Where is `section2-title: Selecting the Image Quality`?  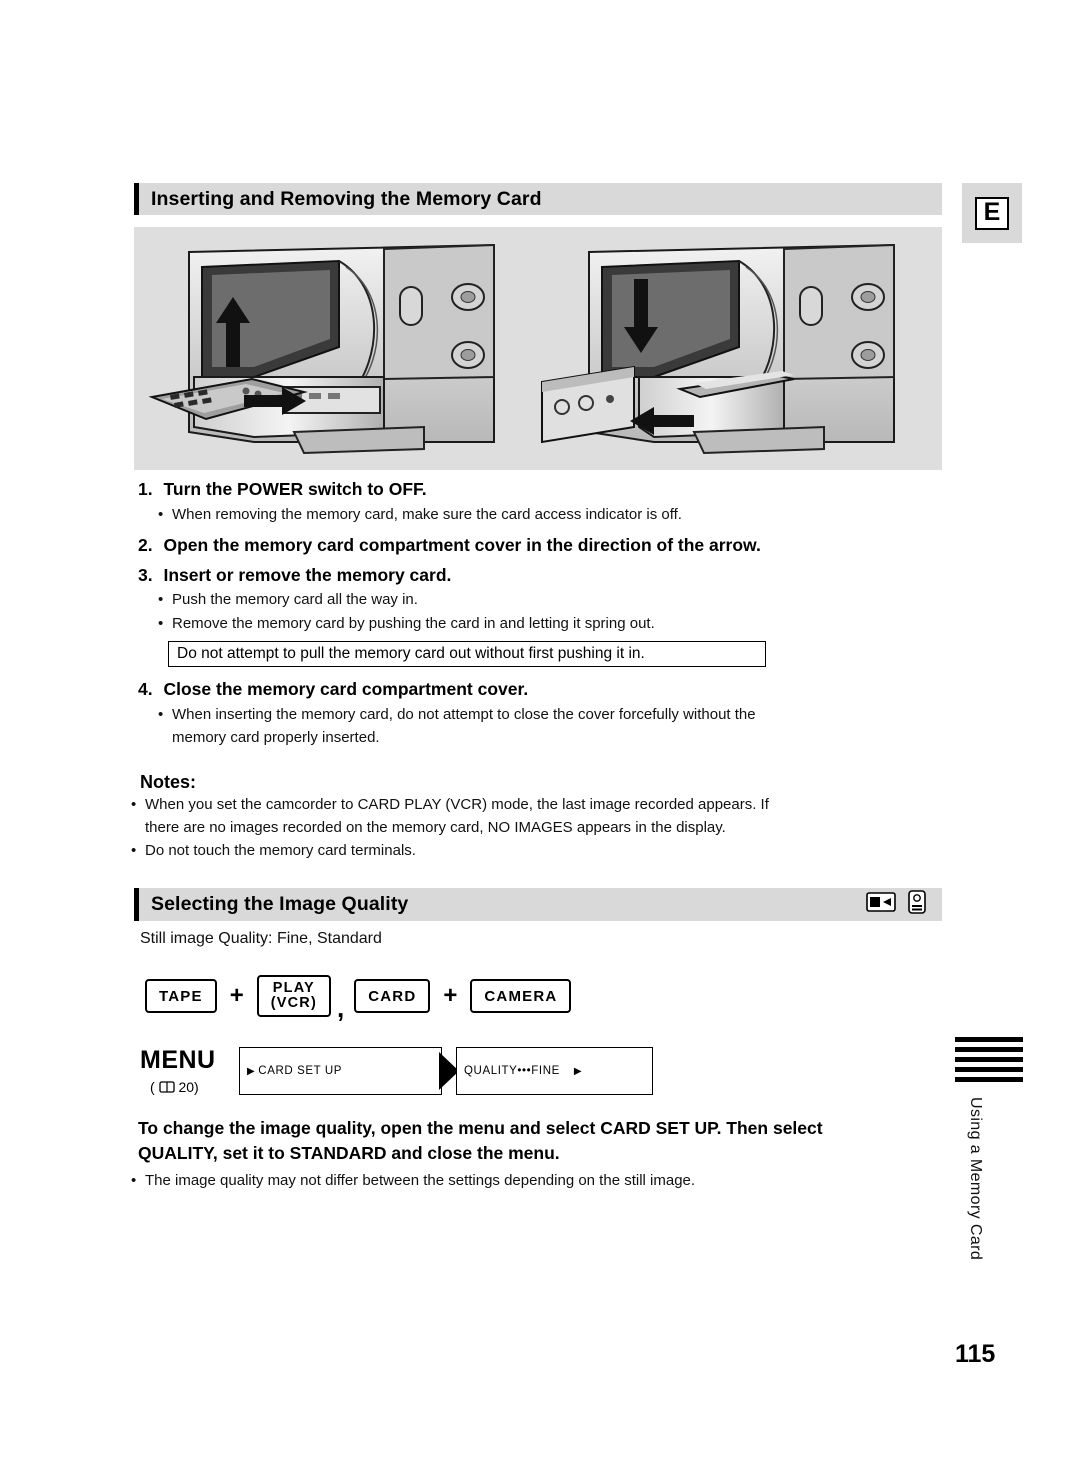 section2-title: Selecting the Image Quality is located at coordinates (280, 904).